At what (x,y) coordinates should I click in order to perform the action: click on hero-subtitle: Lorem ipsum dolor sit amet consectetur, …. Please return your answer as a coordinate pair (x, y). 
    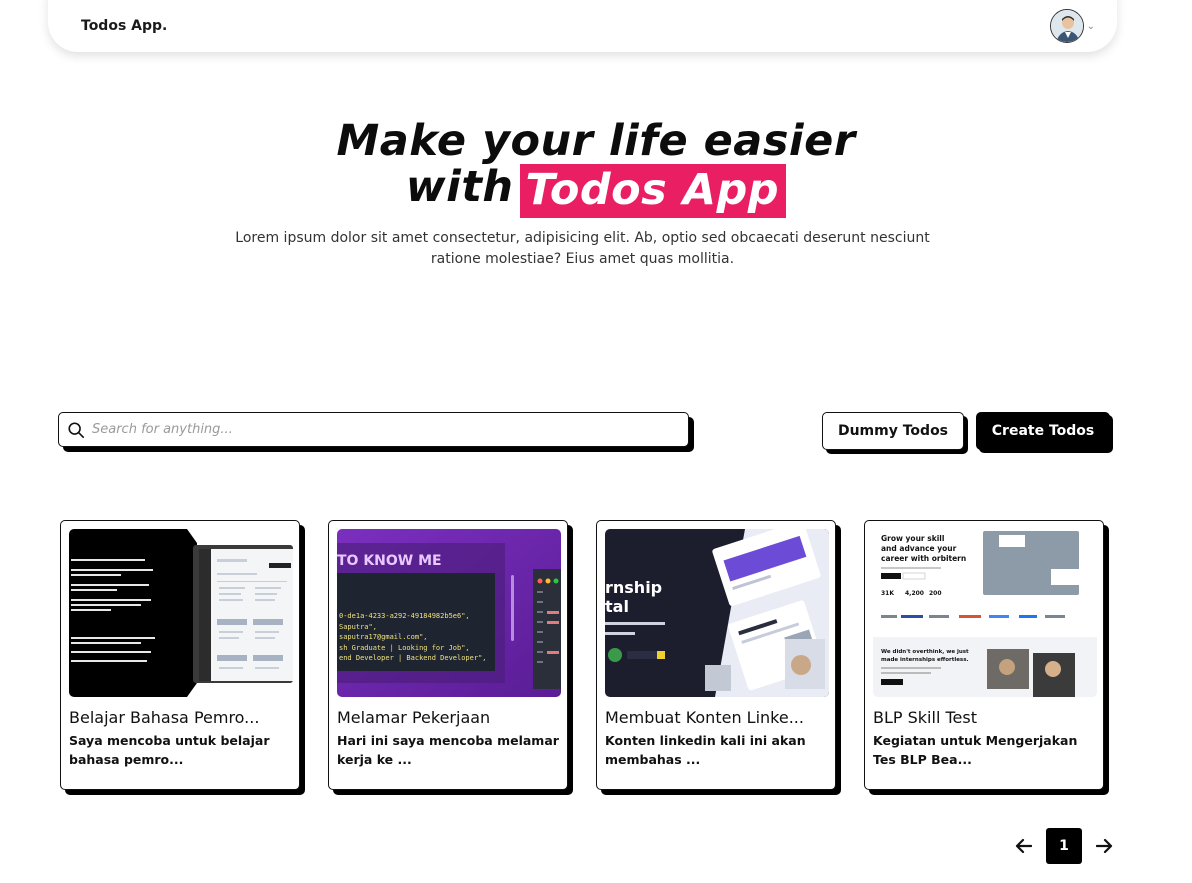
    Looking at the image, I should click on (582, 248).